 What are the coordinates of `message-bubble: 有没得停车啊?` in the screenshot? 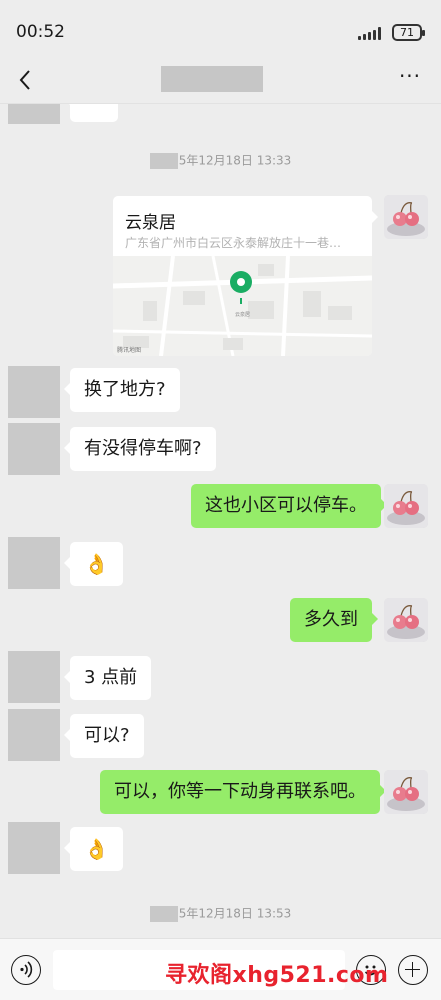 It's located at (140, 449).